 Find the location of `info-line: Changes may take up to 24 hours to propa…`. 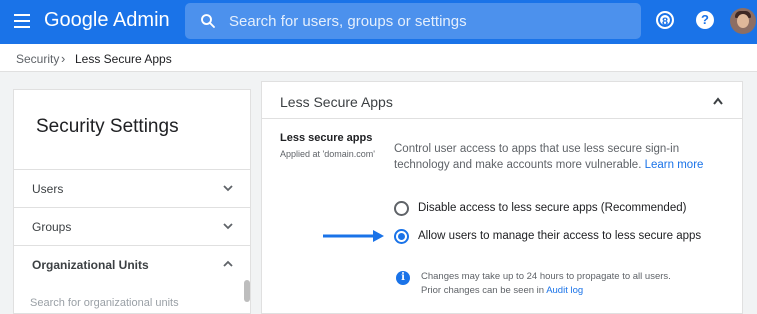

info-line: Changes may take up to 24 hours to propa… is located at coordinates (546, 276).